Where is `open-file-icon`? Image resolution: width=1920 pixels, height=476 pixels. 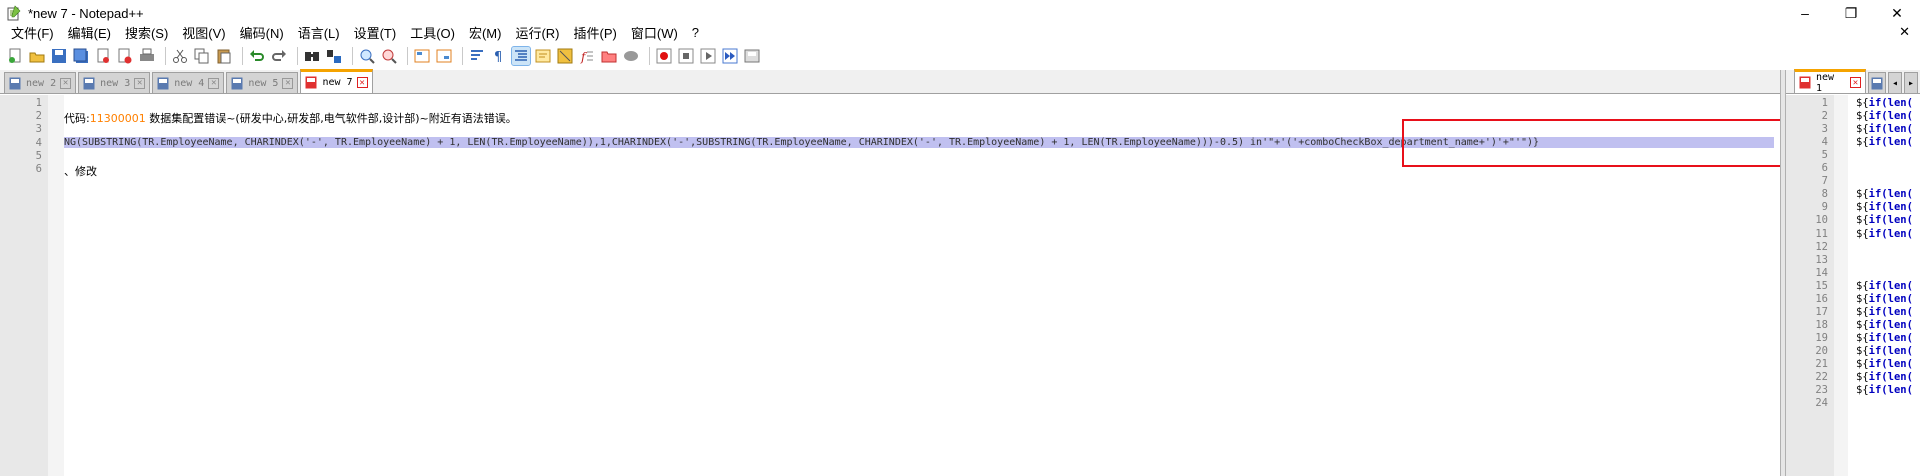 open-file-icon is located at coordinates (37, 56).